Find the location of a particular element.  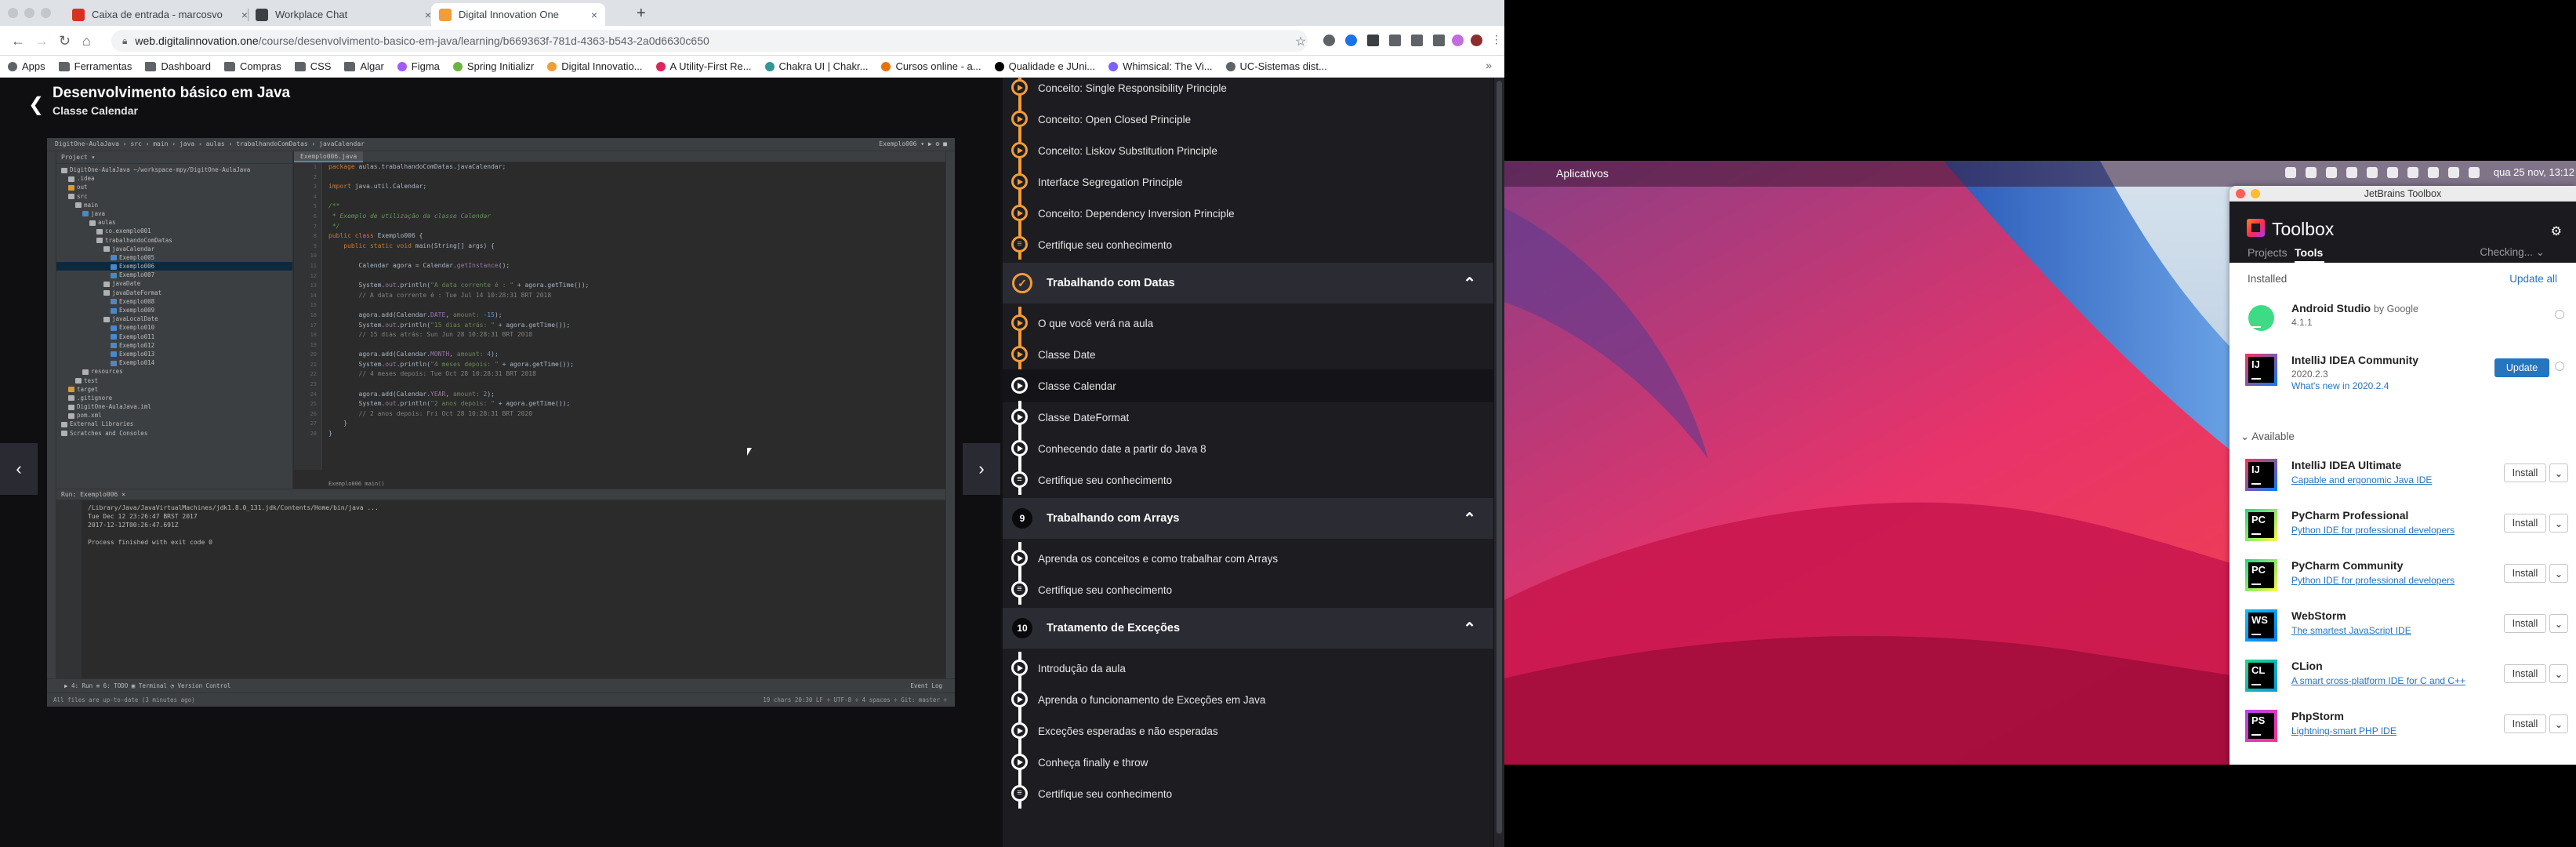

tool-description: The smartest JavaScript IDE is located at coordinates (2351, 630).